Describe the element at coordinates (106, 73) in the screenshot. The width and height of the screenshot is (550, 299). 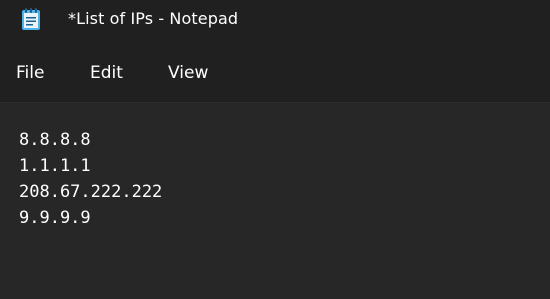
I see `menu-edit: Edit` at that location.